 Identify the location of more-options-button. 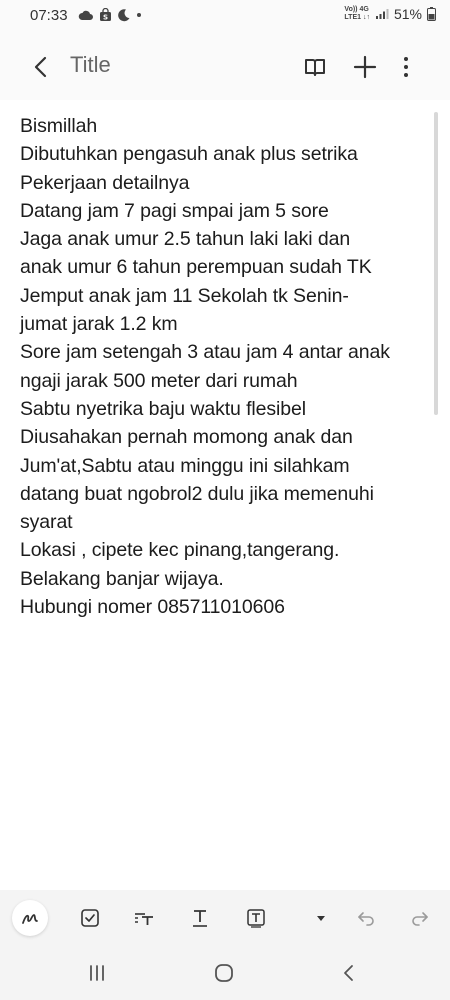
(406, 67).